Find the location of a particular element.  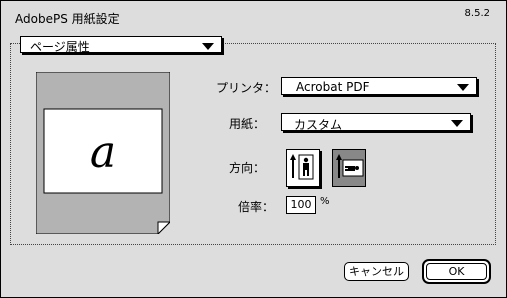

version-label: 8.5.2 is located at coordinates (477, 13).